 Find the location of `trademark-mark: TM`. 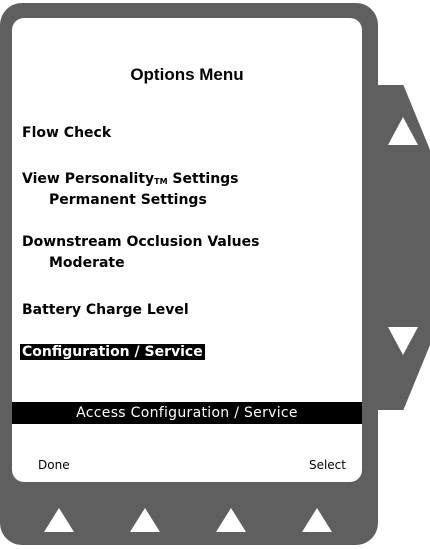

trademark-mark: TM is located at coordinates (161, 181).